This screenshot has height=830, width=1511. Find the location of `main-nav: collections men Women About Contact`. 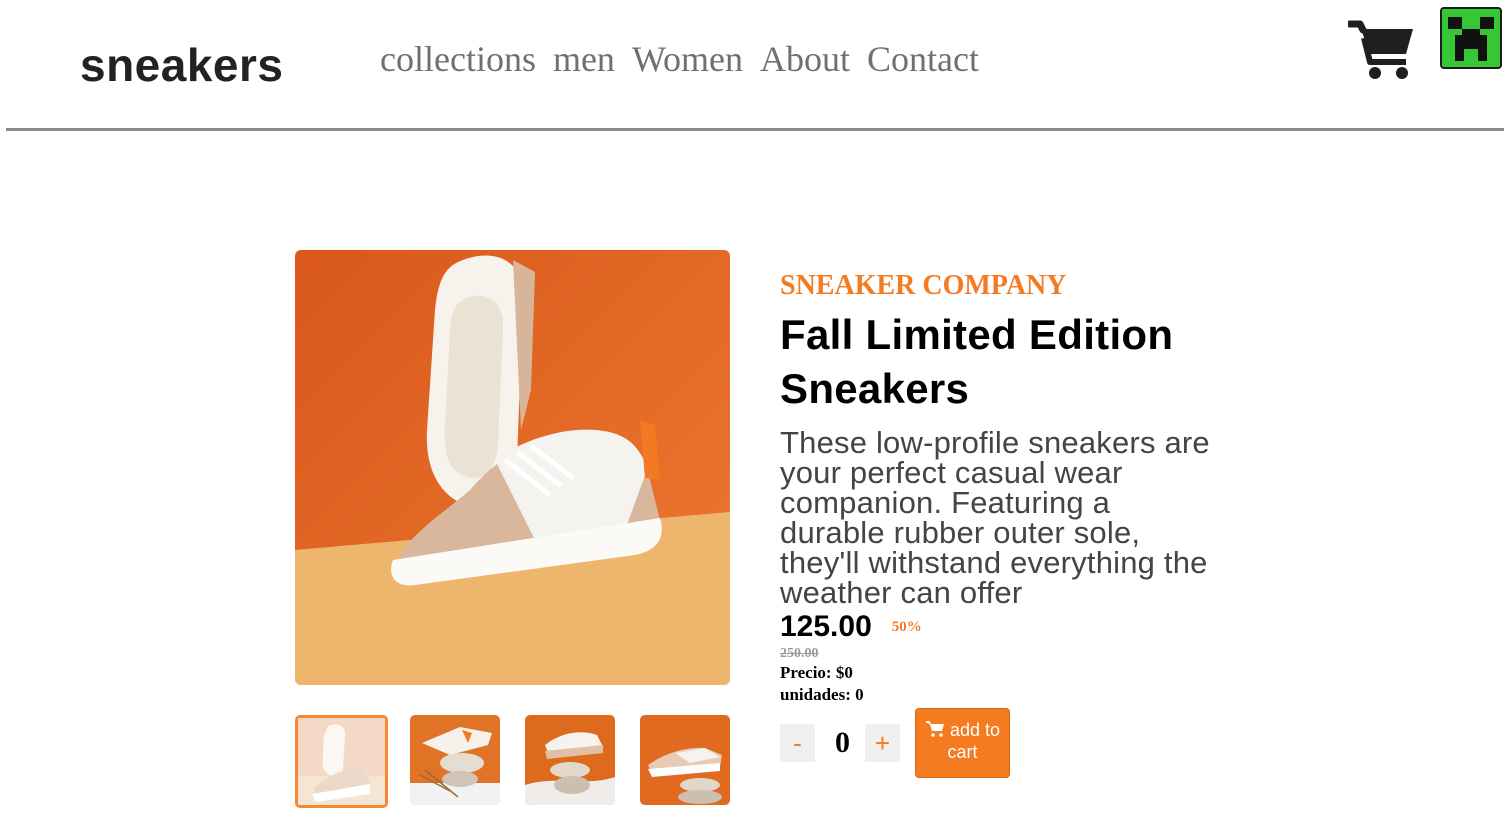

main-nav: collections men Women About Contact is located at coordinates (679, 59).